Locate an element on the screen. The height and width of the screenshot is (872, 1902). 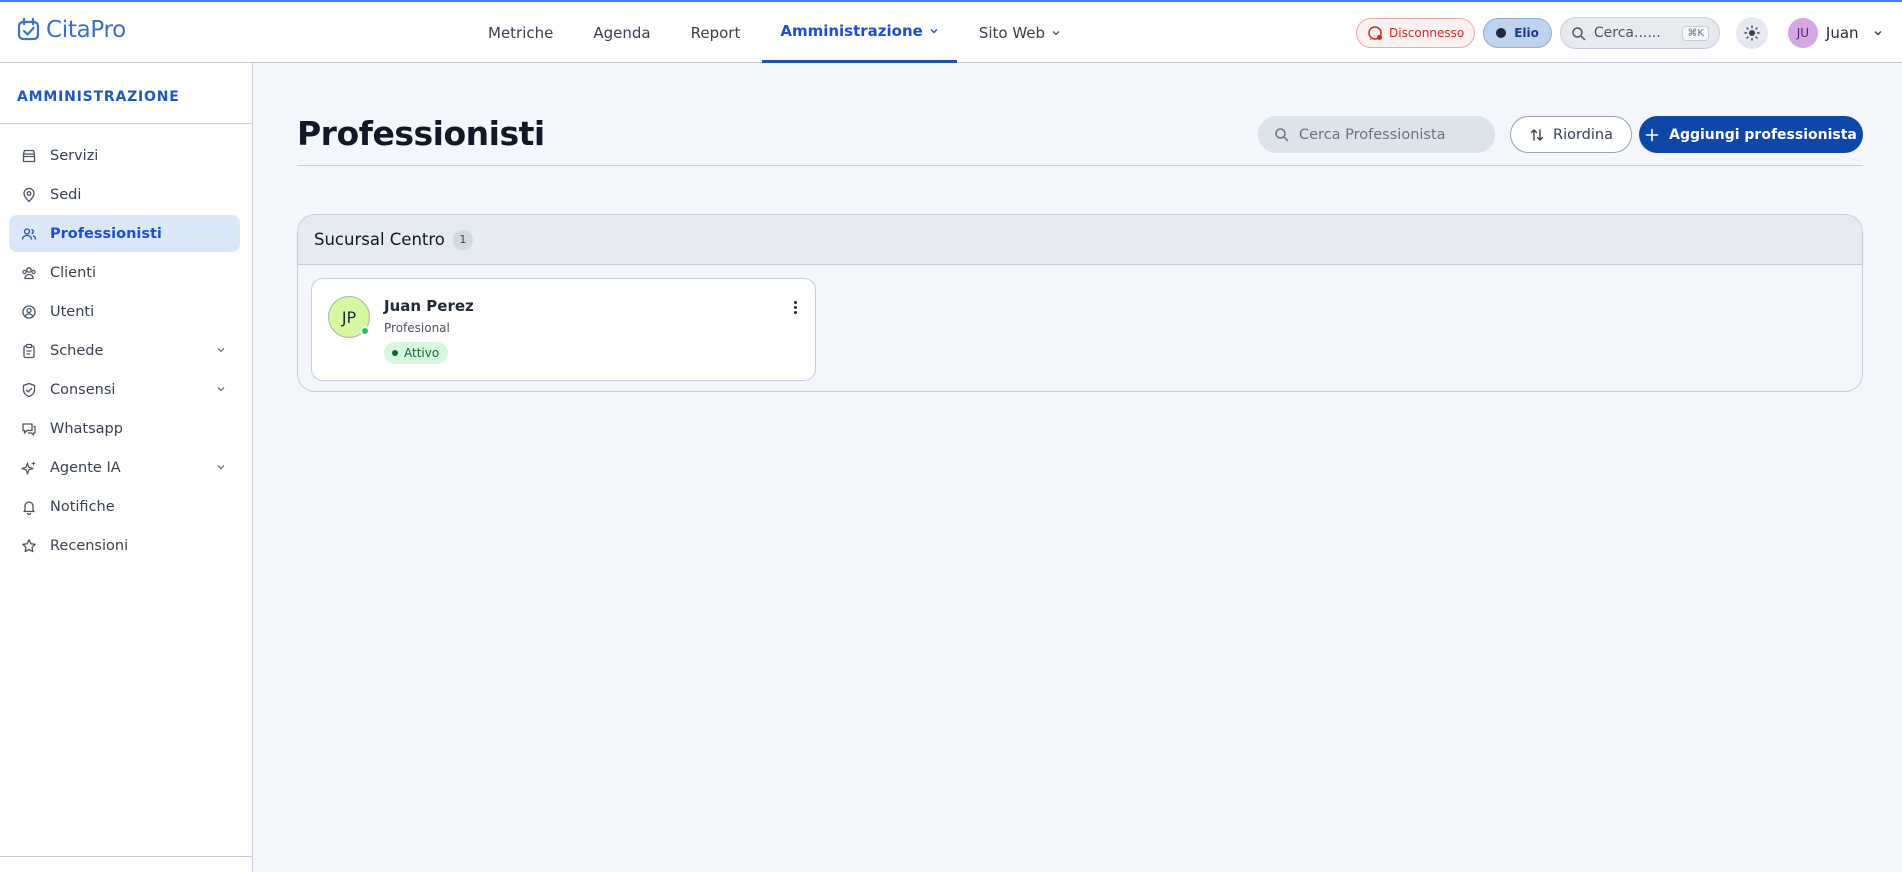
online-indicator is located at coordinates (365, 331).